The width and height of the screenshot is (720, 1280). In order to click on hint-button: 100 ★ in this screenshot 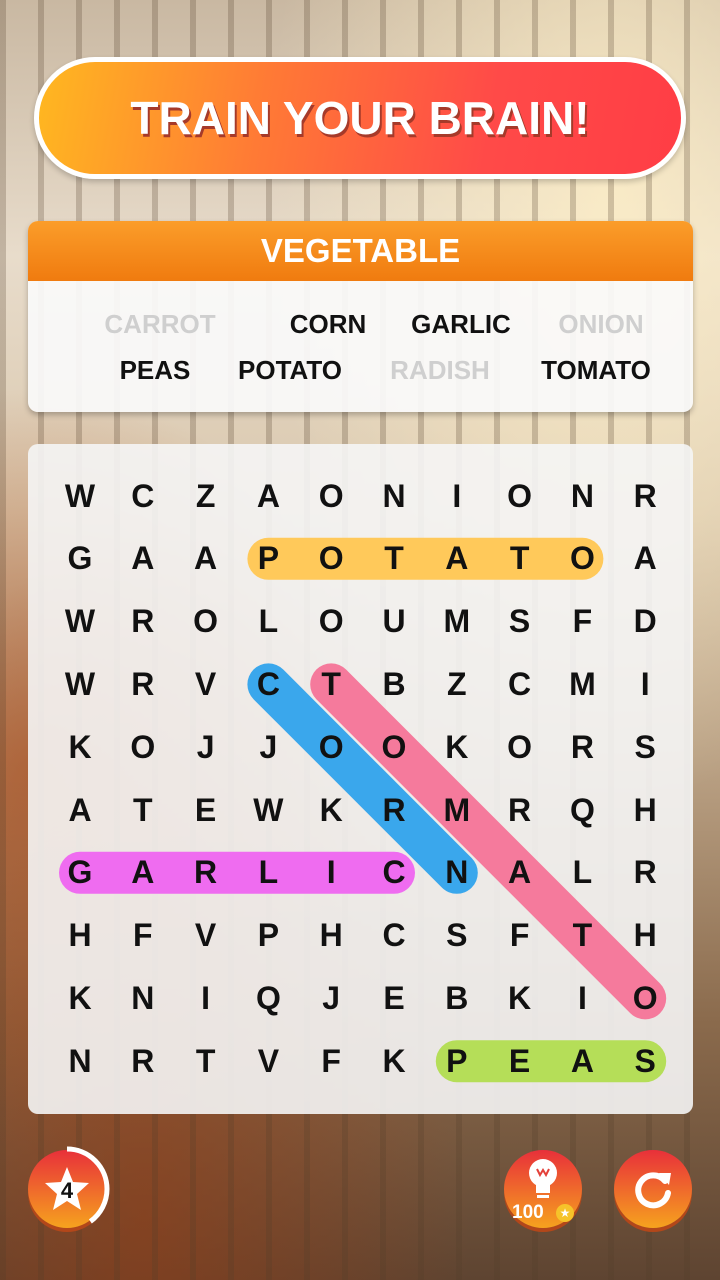, I will do `click(543, 1189)`.